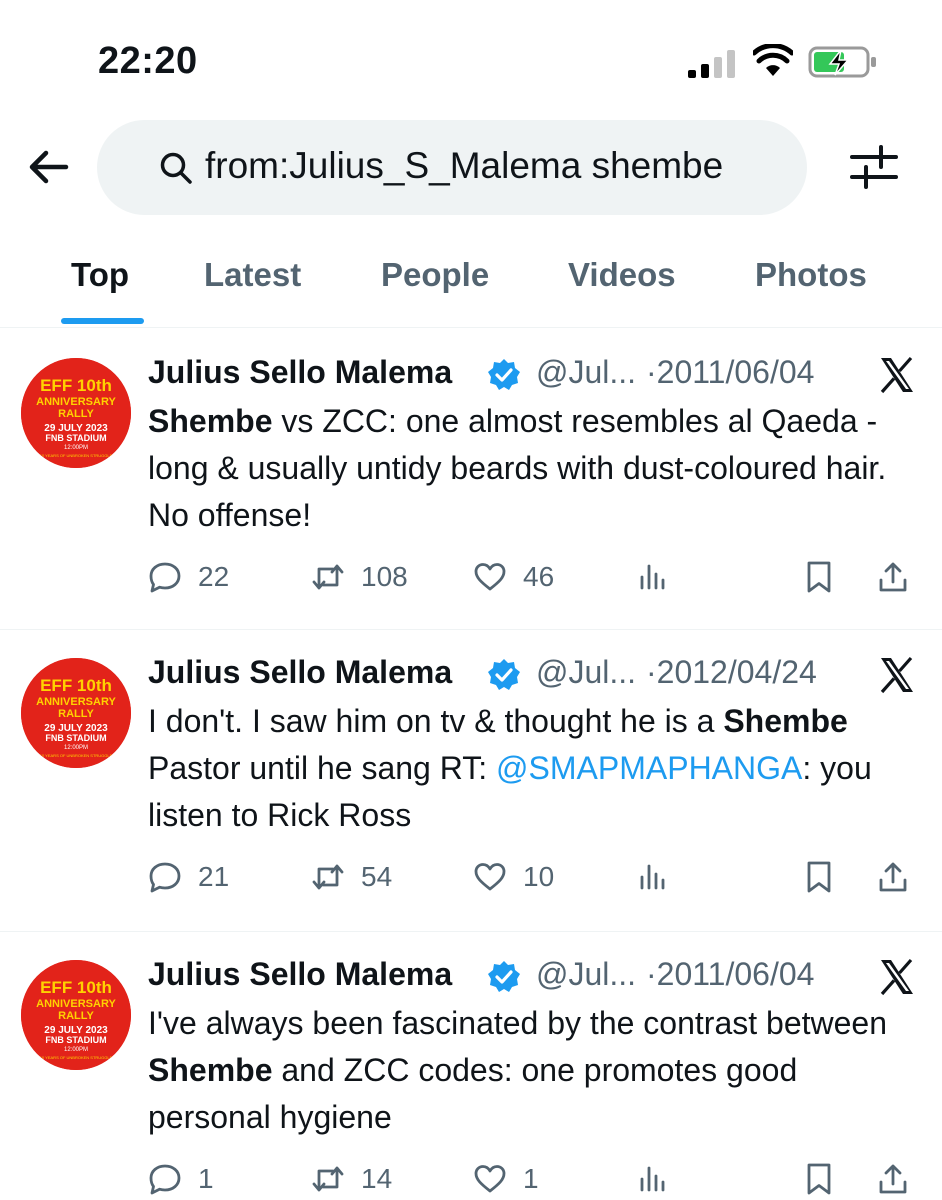  I want to click on wifi-icon, so click(773, 60).